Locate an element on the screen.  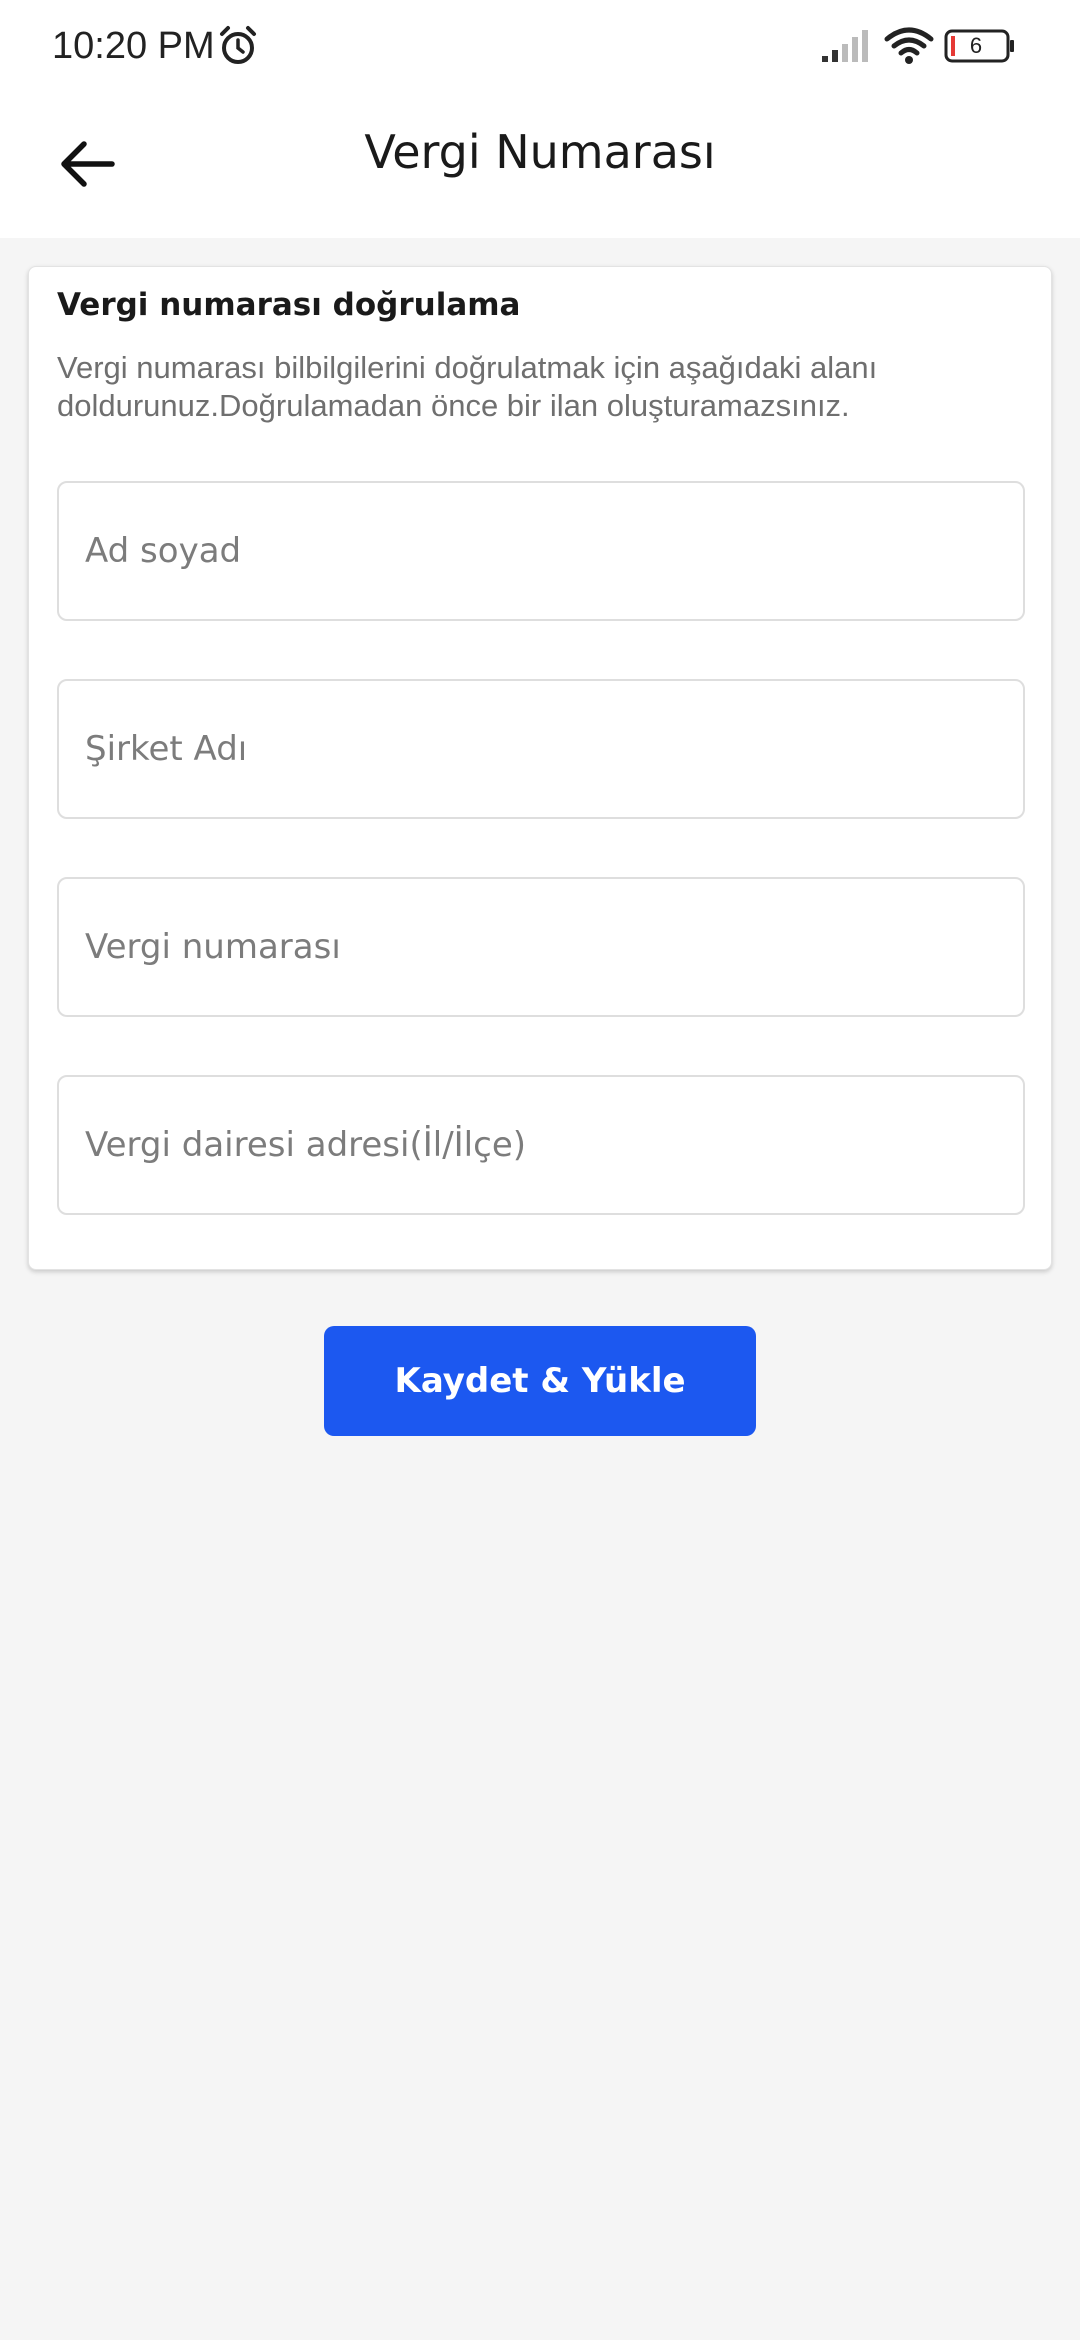
tax-number-field is located at coordinates (541, 947).